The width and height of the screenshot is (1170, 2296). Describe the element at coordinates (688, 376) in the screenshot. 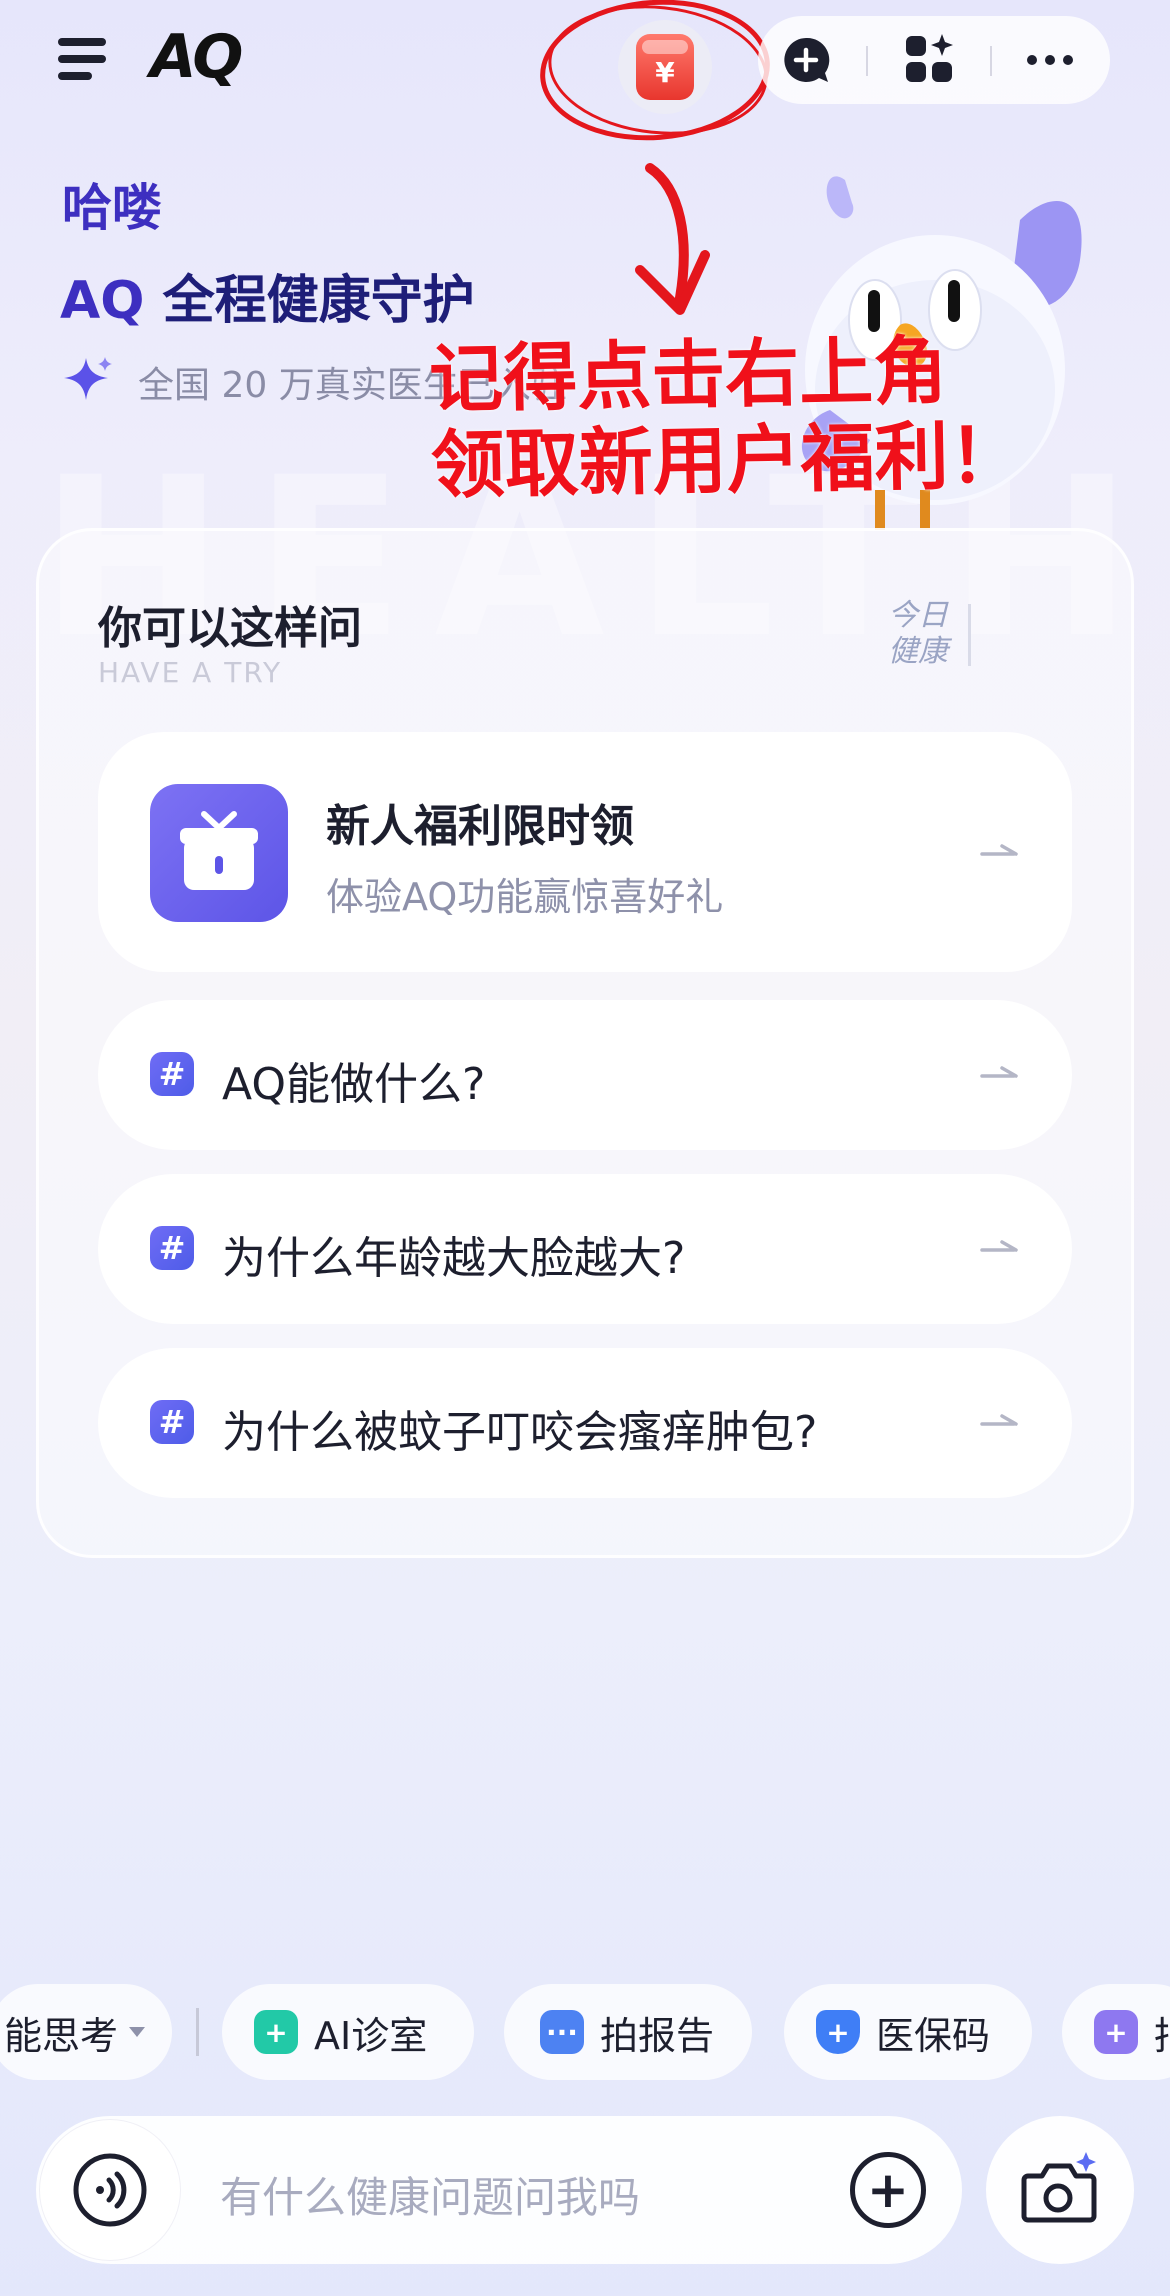

I see `annotation-line-1: 记得点击右上角` at that location.